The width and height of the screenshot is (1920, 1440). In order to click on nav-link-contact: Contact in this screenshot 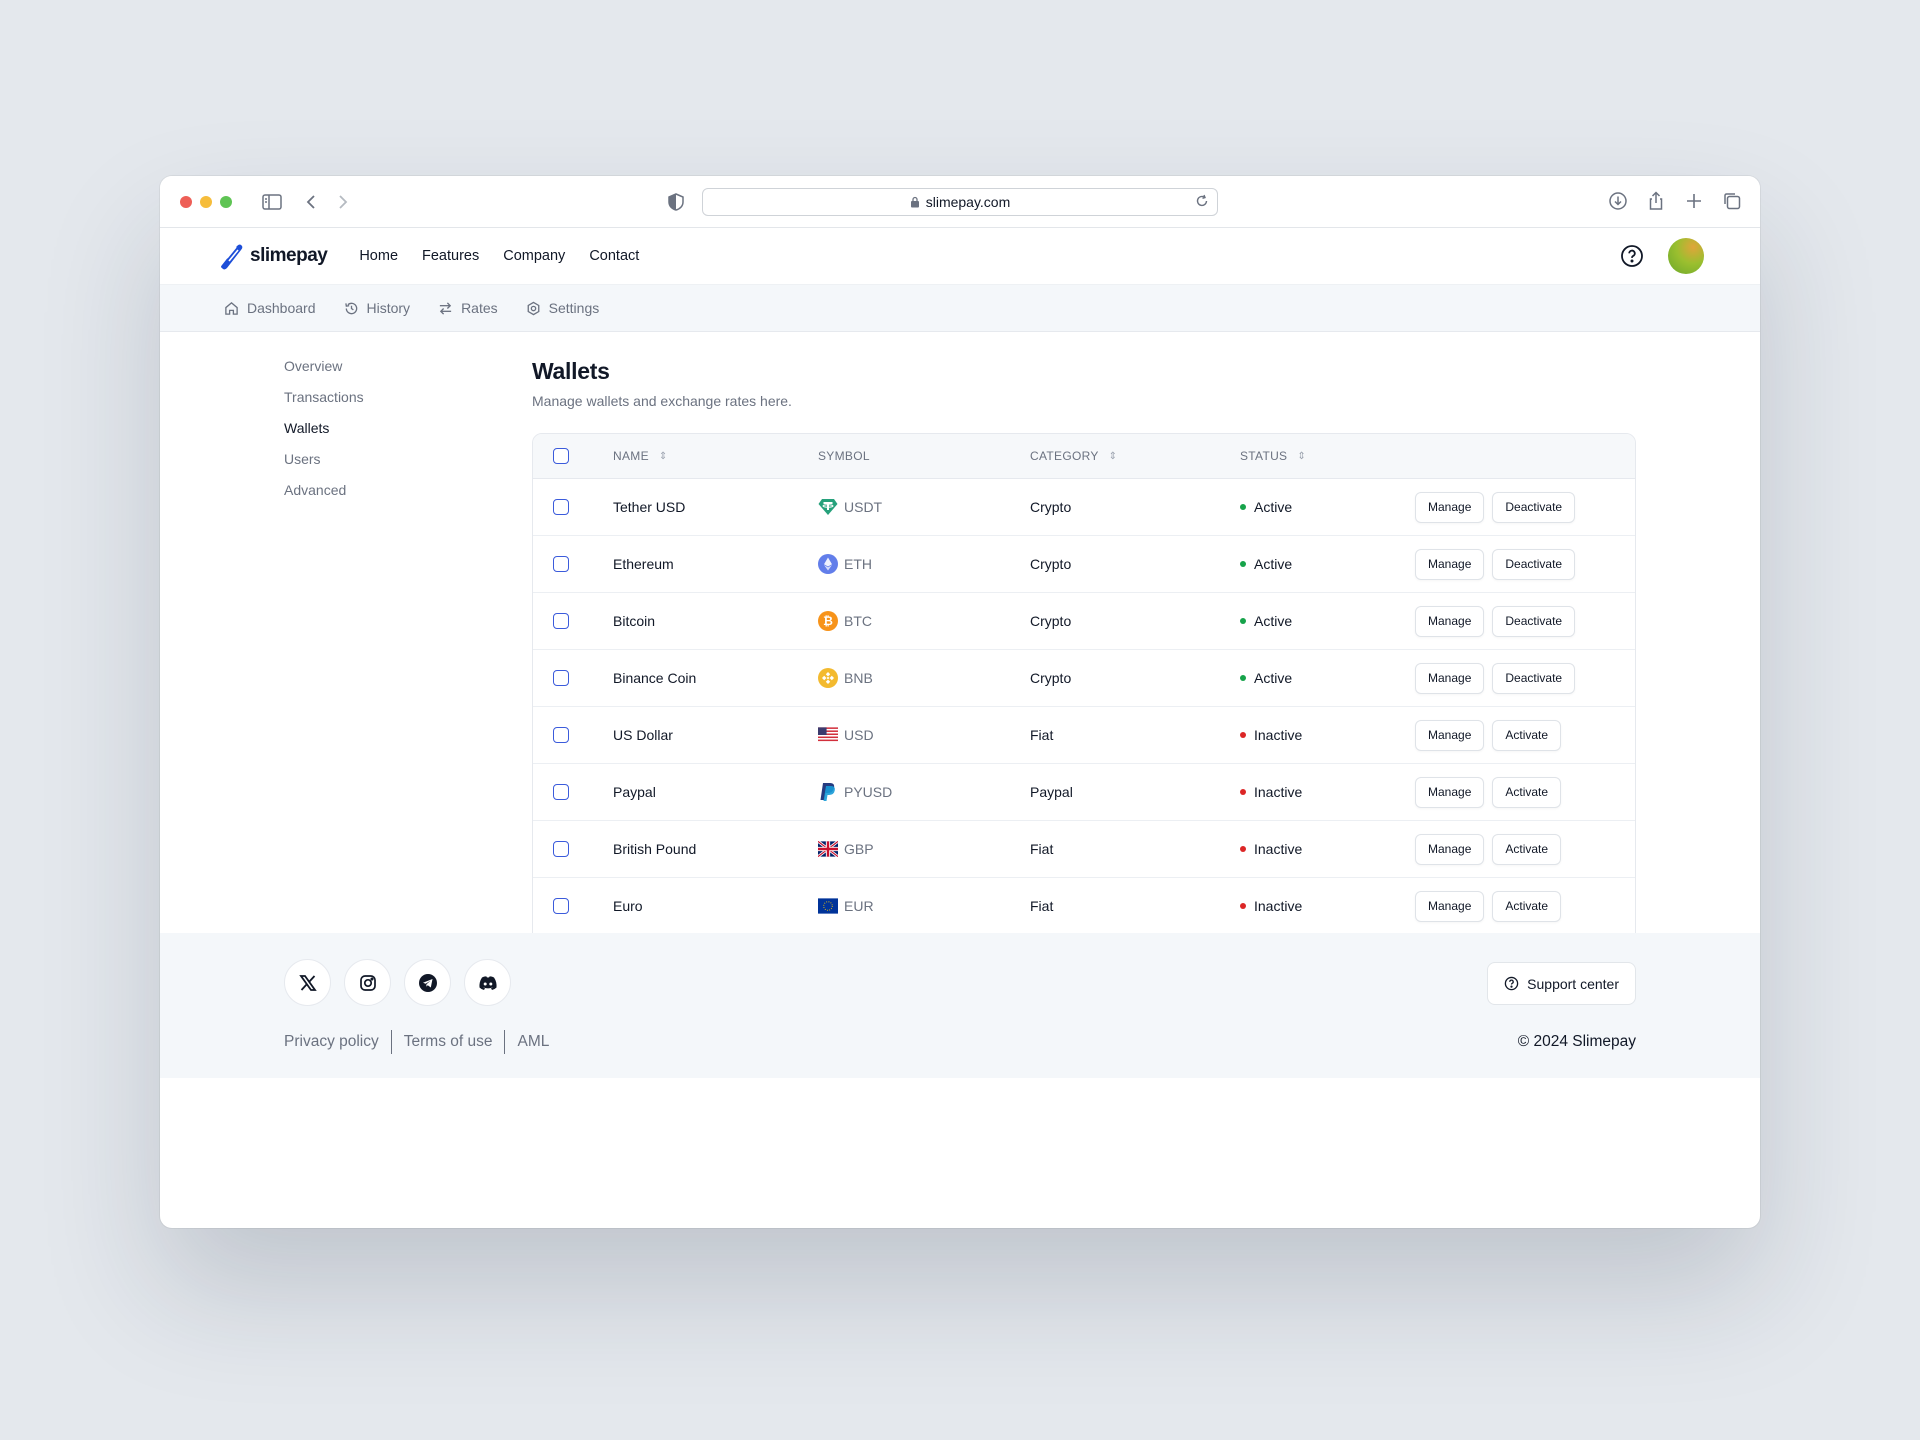, I will do `click(614, 256)`.